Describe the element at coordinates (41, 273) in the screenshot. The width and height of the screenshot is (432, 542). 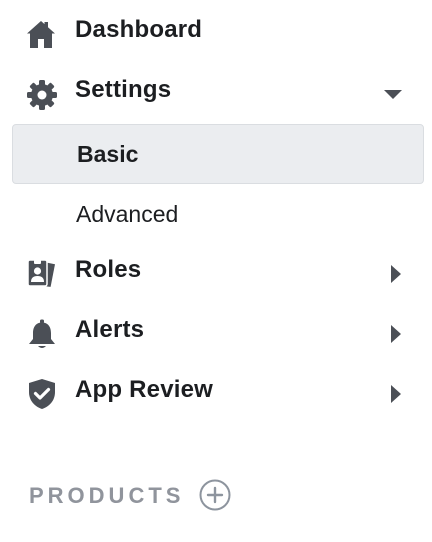
I see `id-badge-icon` at that location.